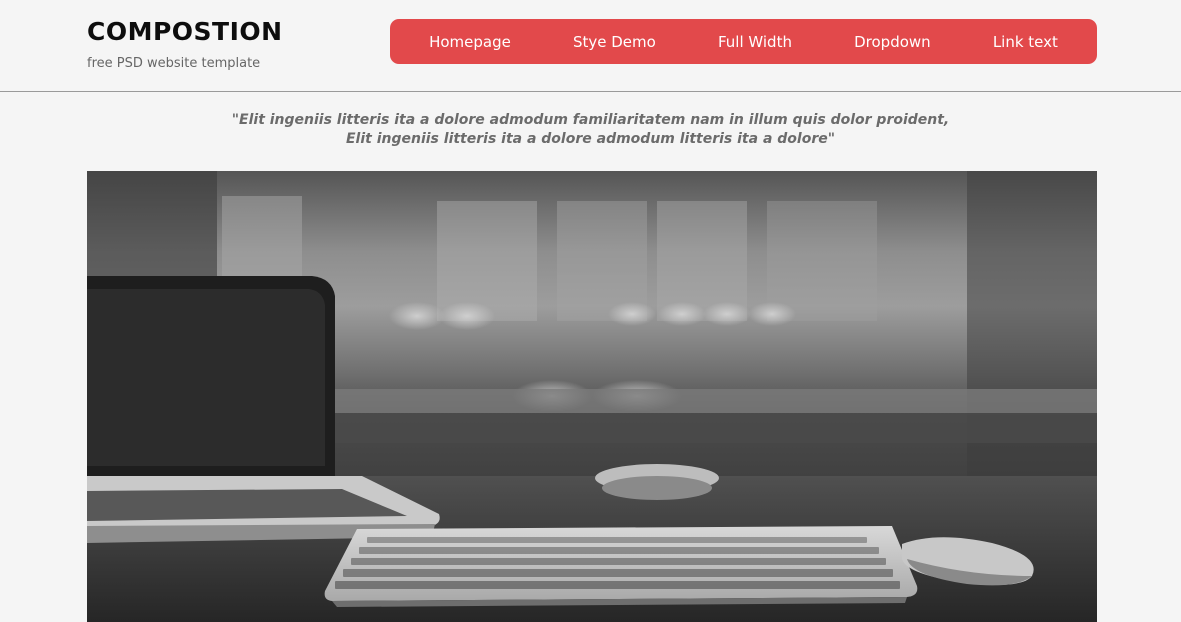  Describe the element at coordinates (470, 42) in the screenshot. I see `nav-item-homepage: Homepage` at that location.